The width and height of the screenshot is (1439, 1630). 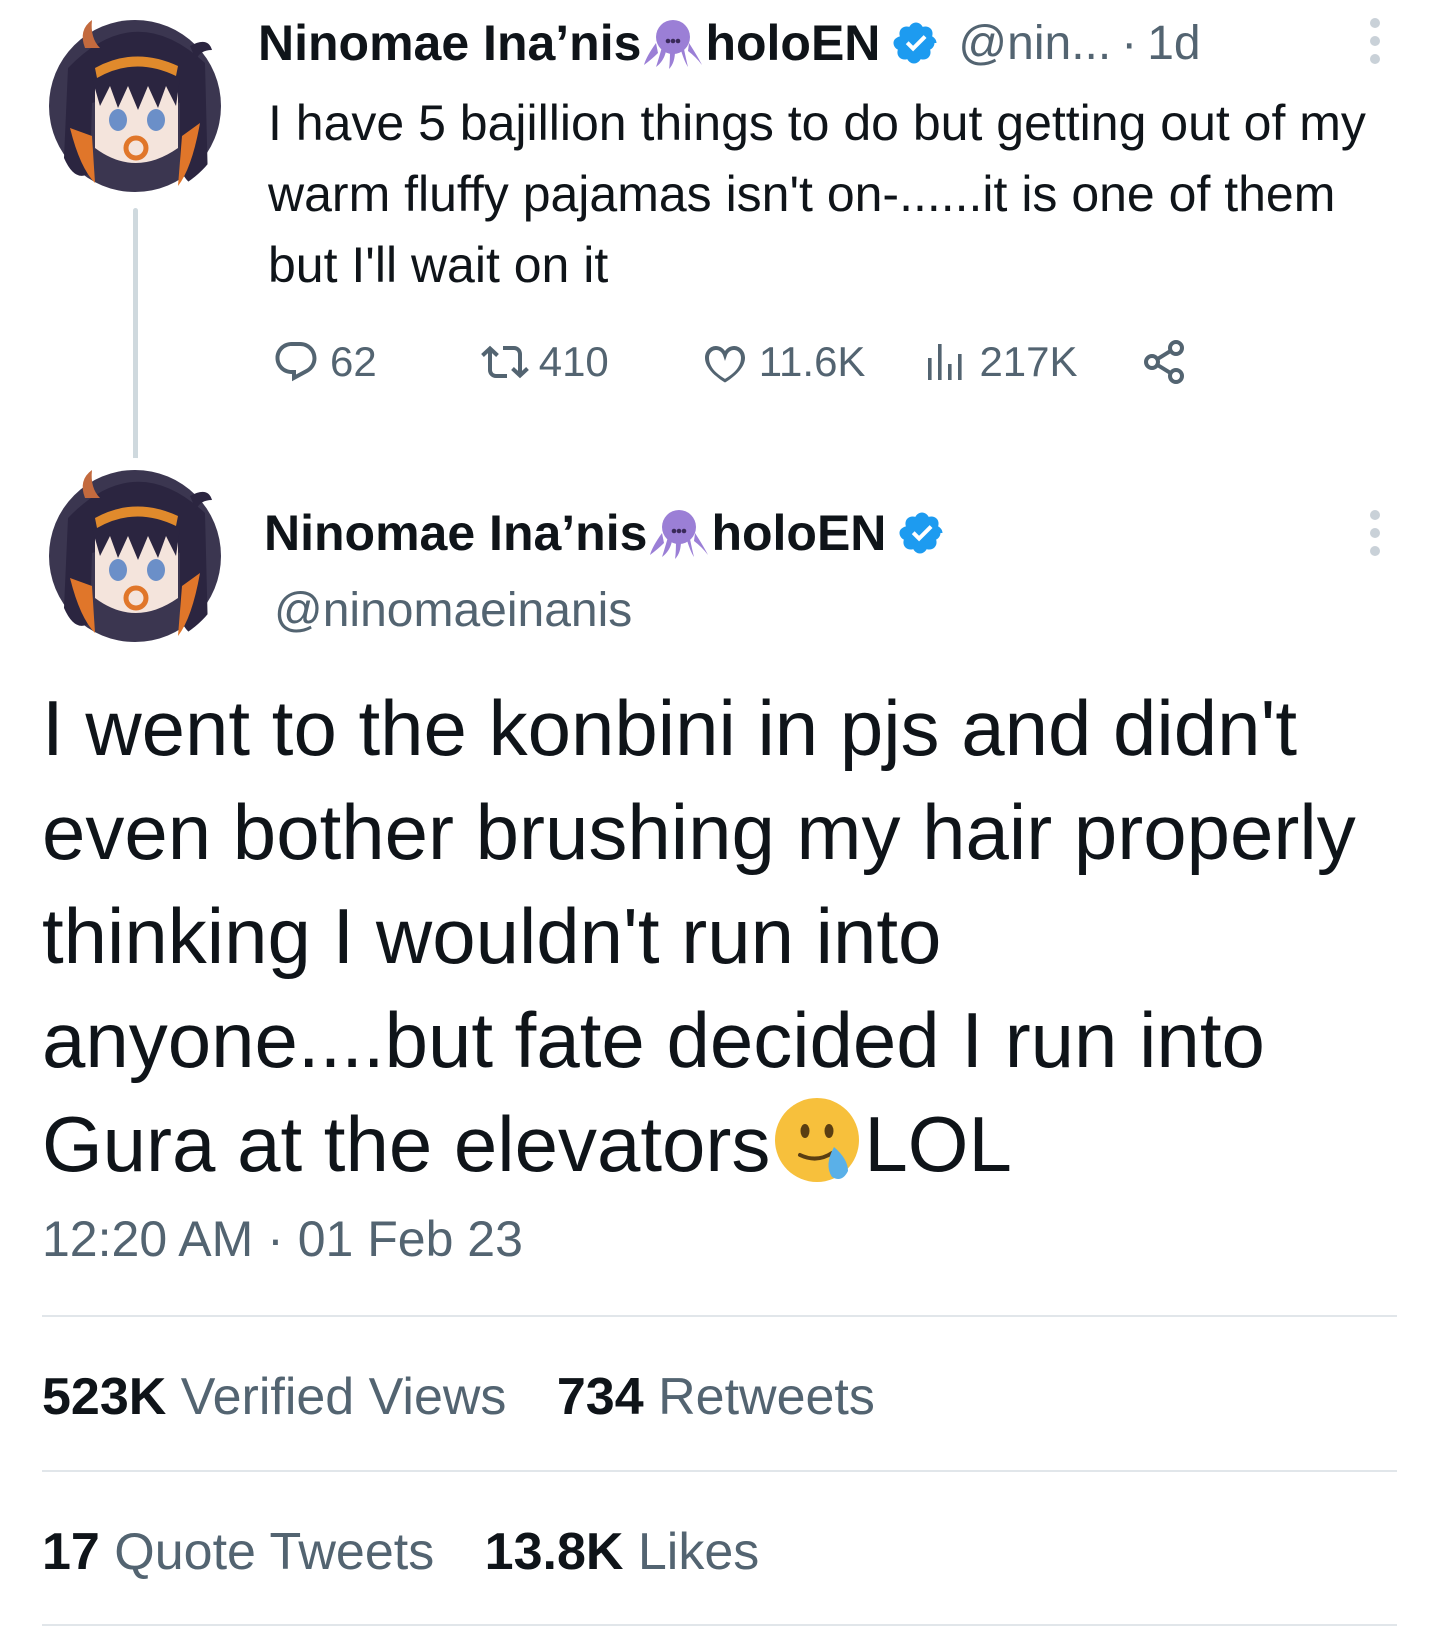 I want to click on retweets-number: 734, so click(x=600, y=1397).